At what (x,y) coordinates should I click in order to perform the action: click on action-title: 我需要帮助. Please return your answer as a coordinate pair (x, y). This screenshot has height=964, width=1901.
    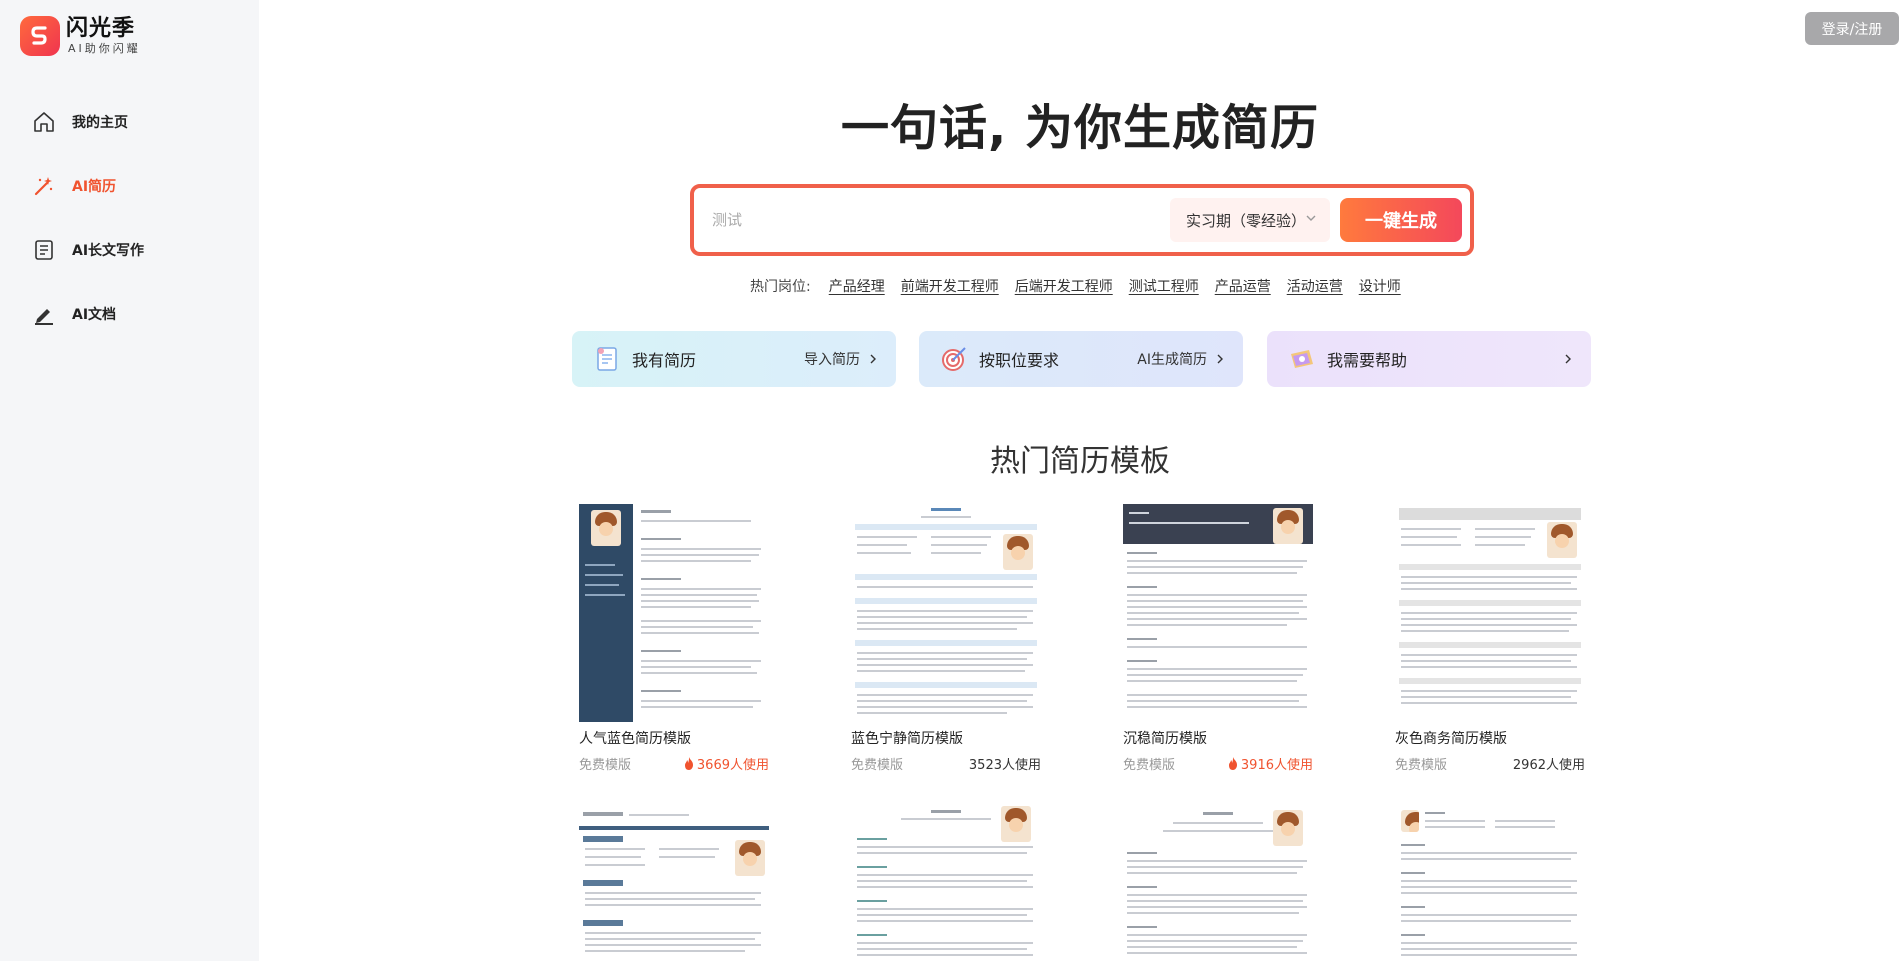
    Looking at the image, I should click on (1367, 360).